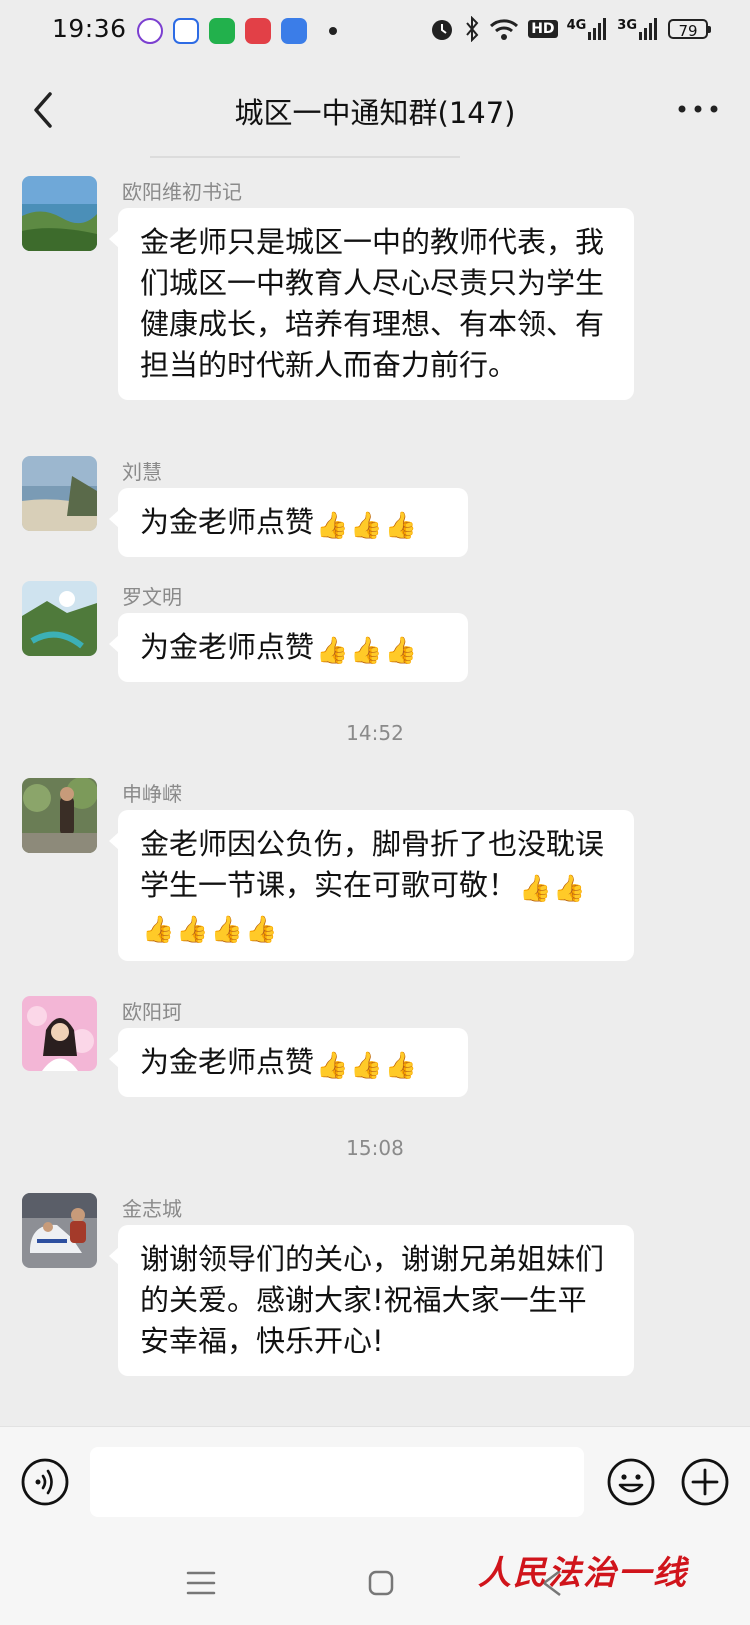 The width and height of the screenshot is (750, 1625). Describe the element at coordinates (698, 109) in the screenshot. I see `more-options-button` at that location.